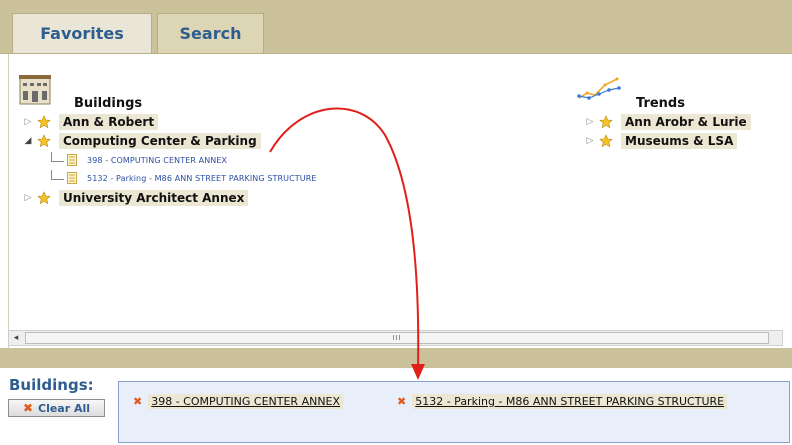  I want to click on folder-label: Ann Arobr & Lurie, so click(686, 122).